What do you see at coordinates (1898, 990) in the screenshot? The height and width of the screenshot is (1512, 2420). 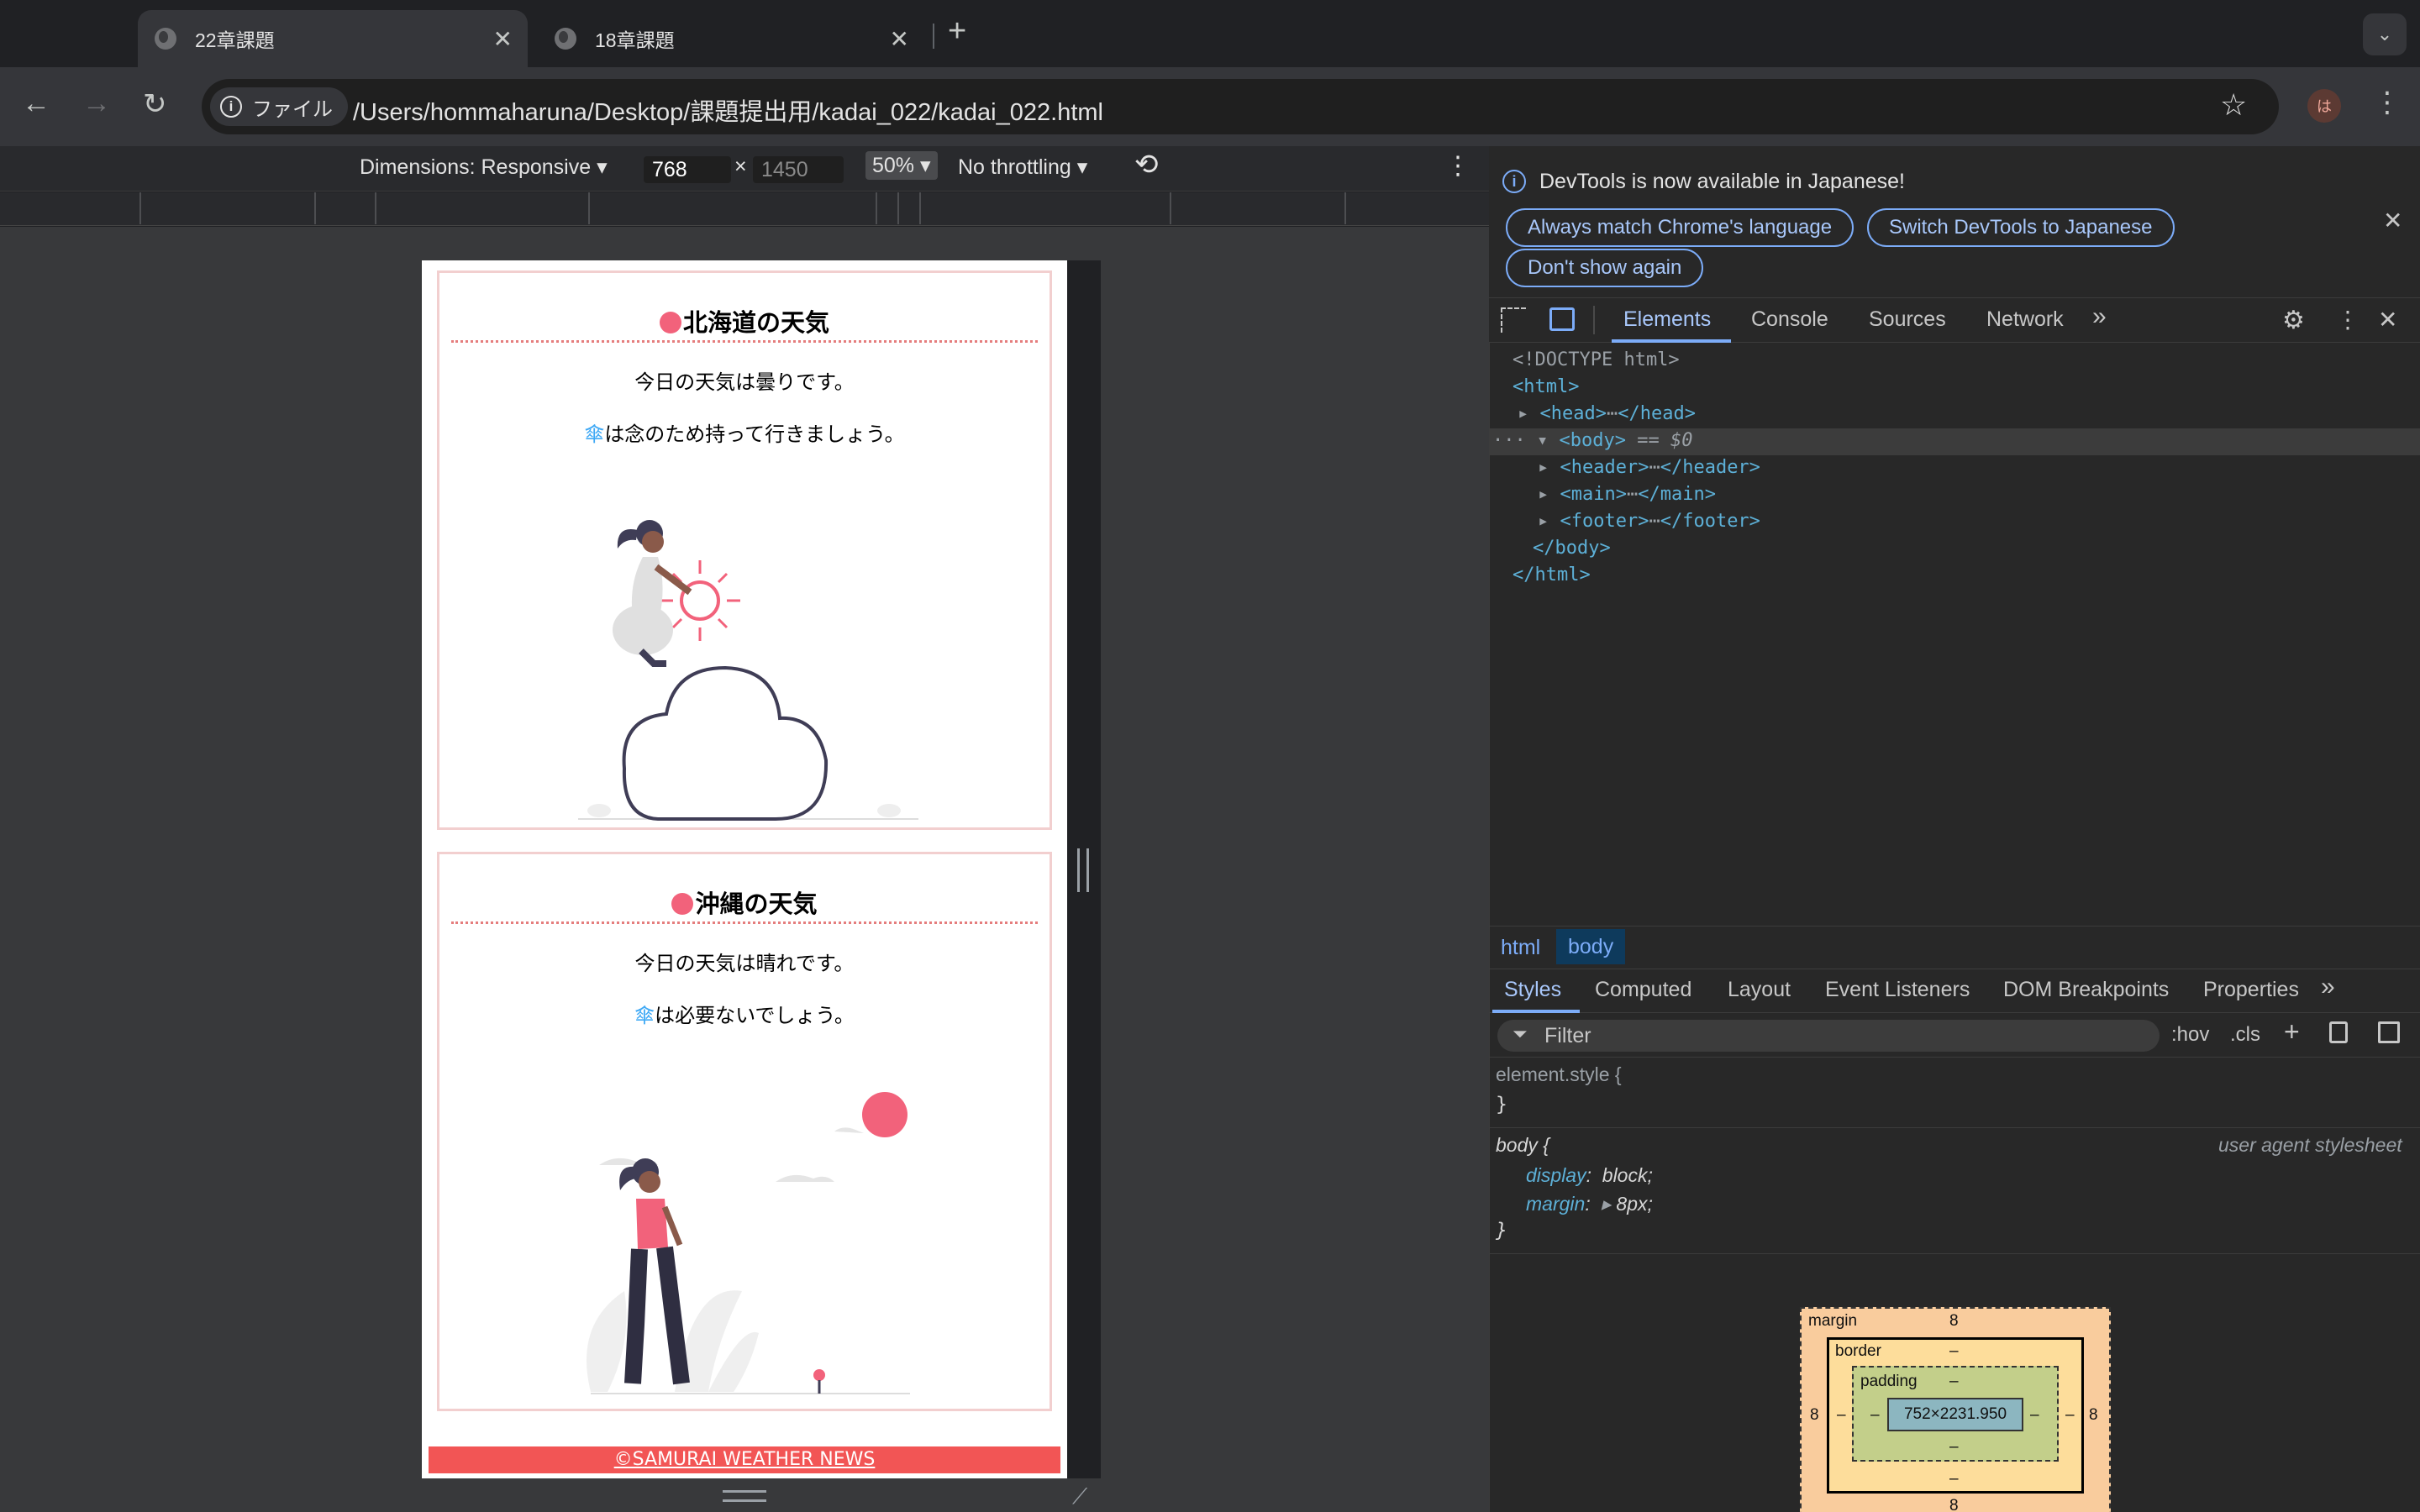 I see `tab-event-listeners: Event Listeners` at bounding box center [1898, 990].